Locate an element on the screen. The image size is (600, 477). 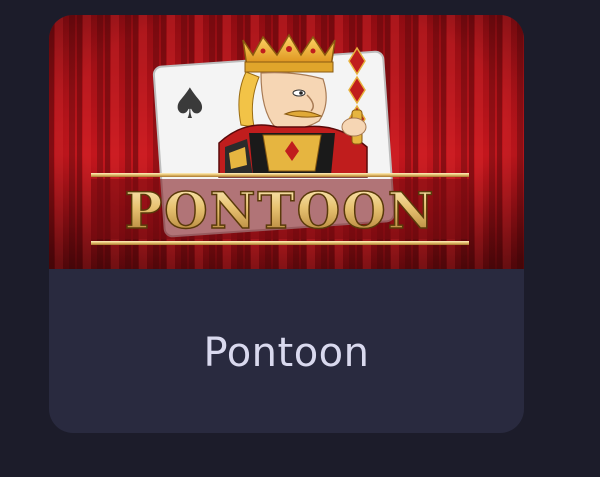
pontoon-logo-text: PONTOON is located at coordinates (280, 210).